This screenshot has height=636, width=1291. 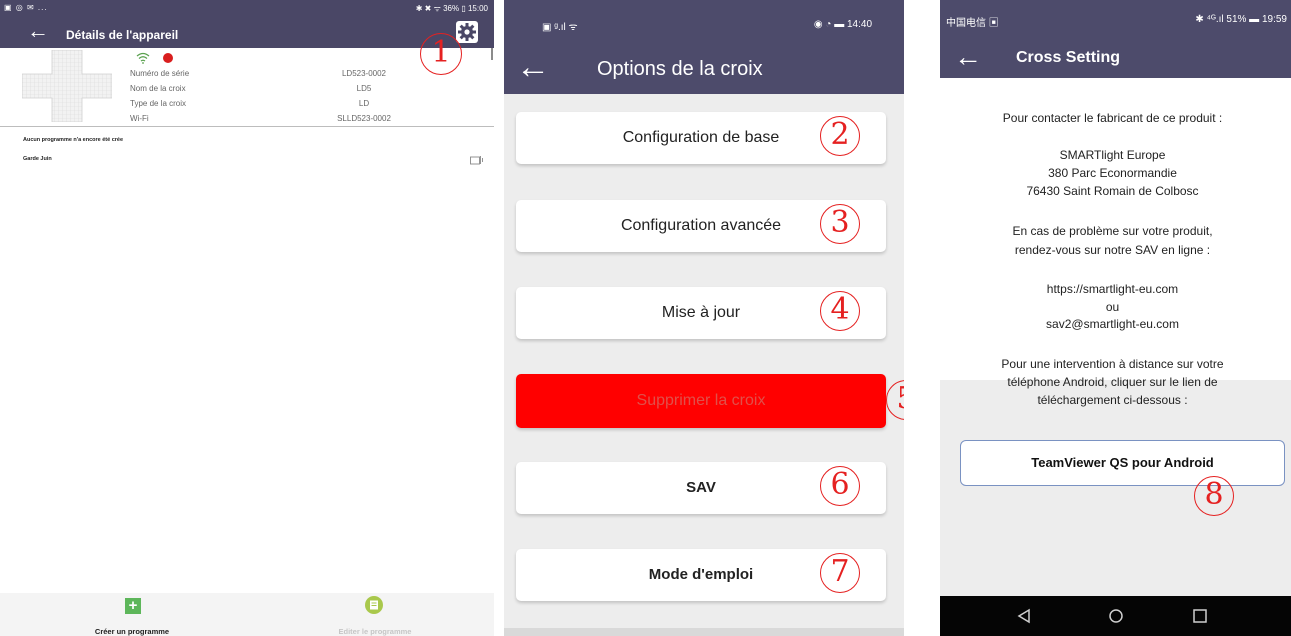 I want to click on callout-5: 5, so click(x=895, y=400).